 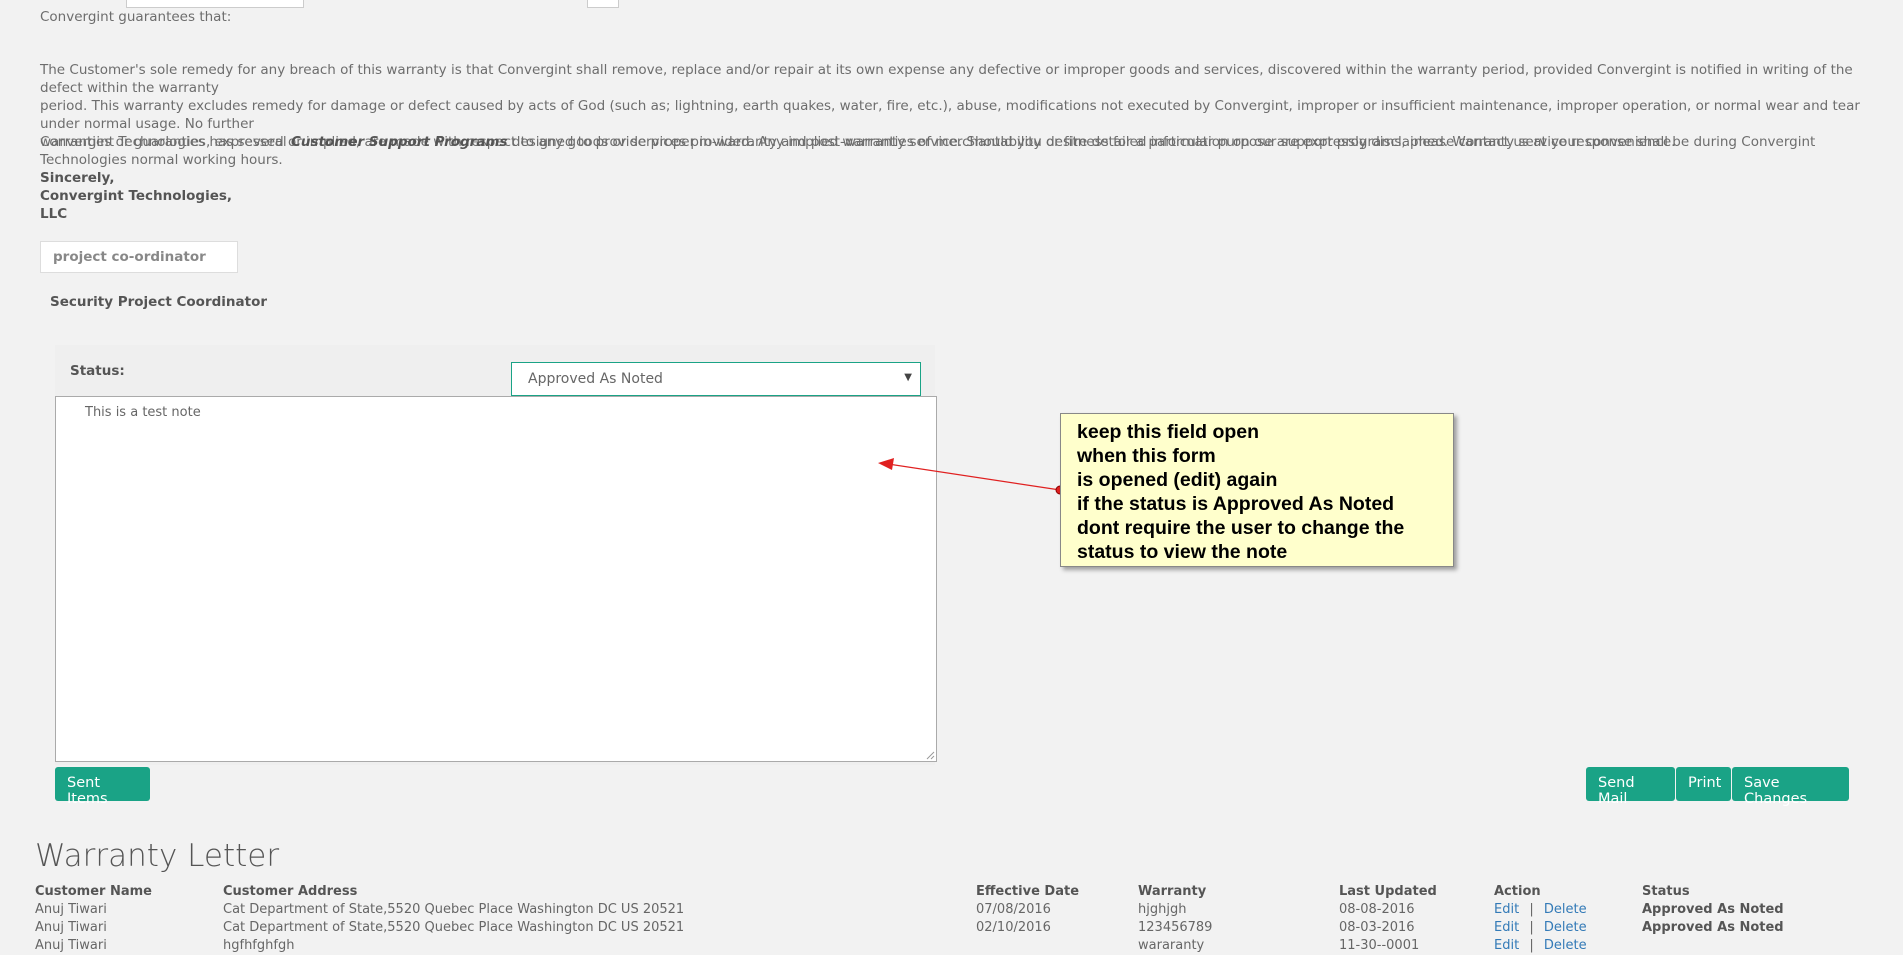 I want to click on send-mail-button: Send Mail, so click(x=1630, y=787).